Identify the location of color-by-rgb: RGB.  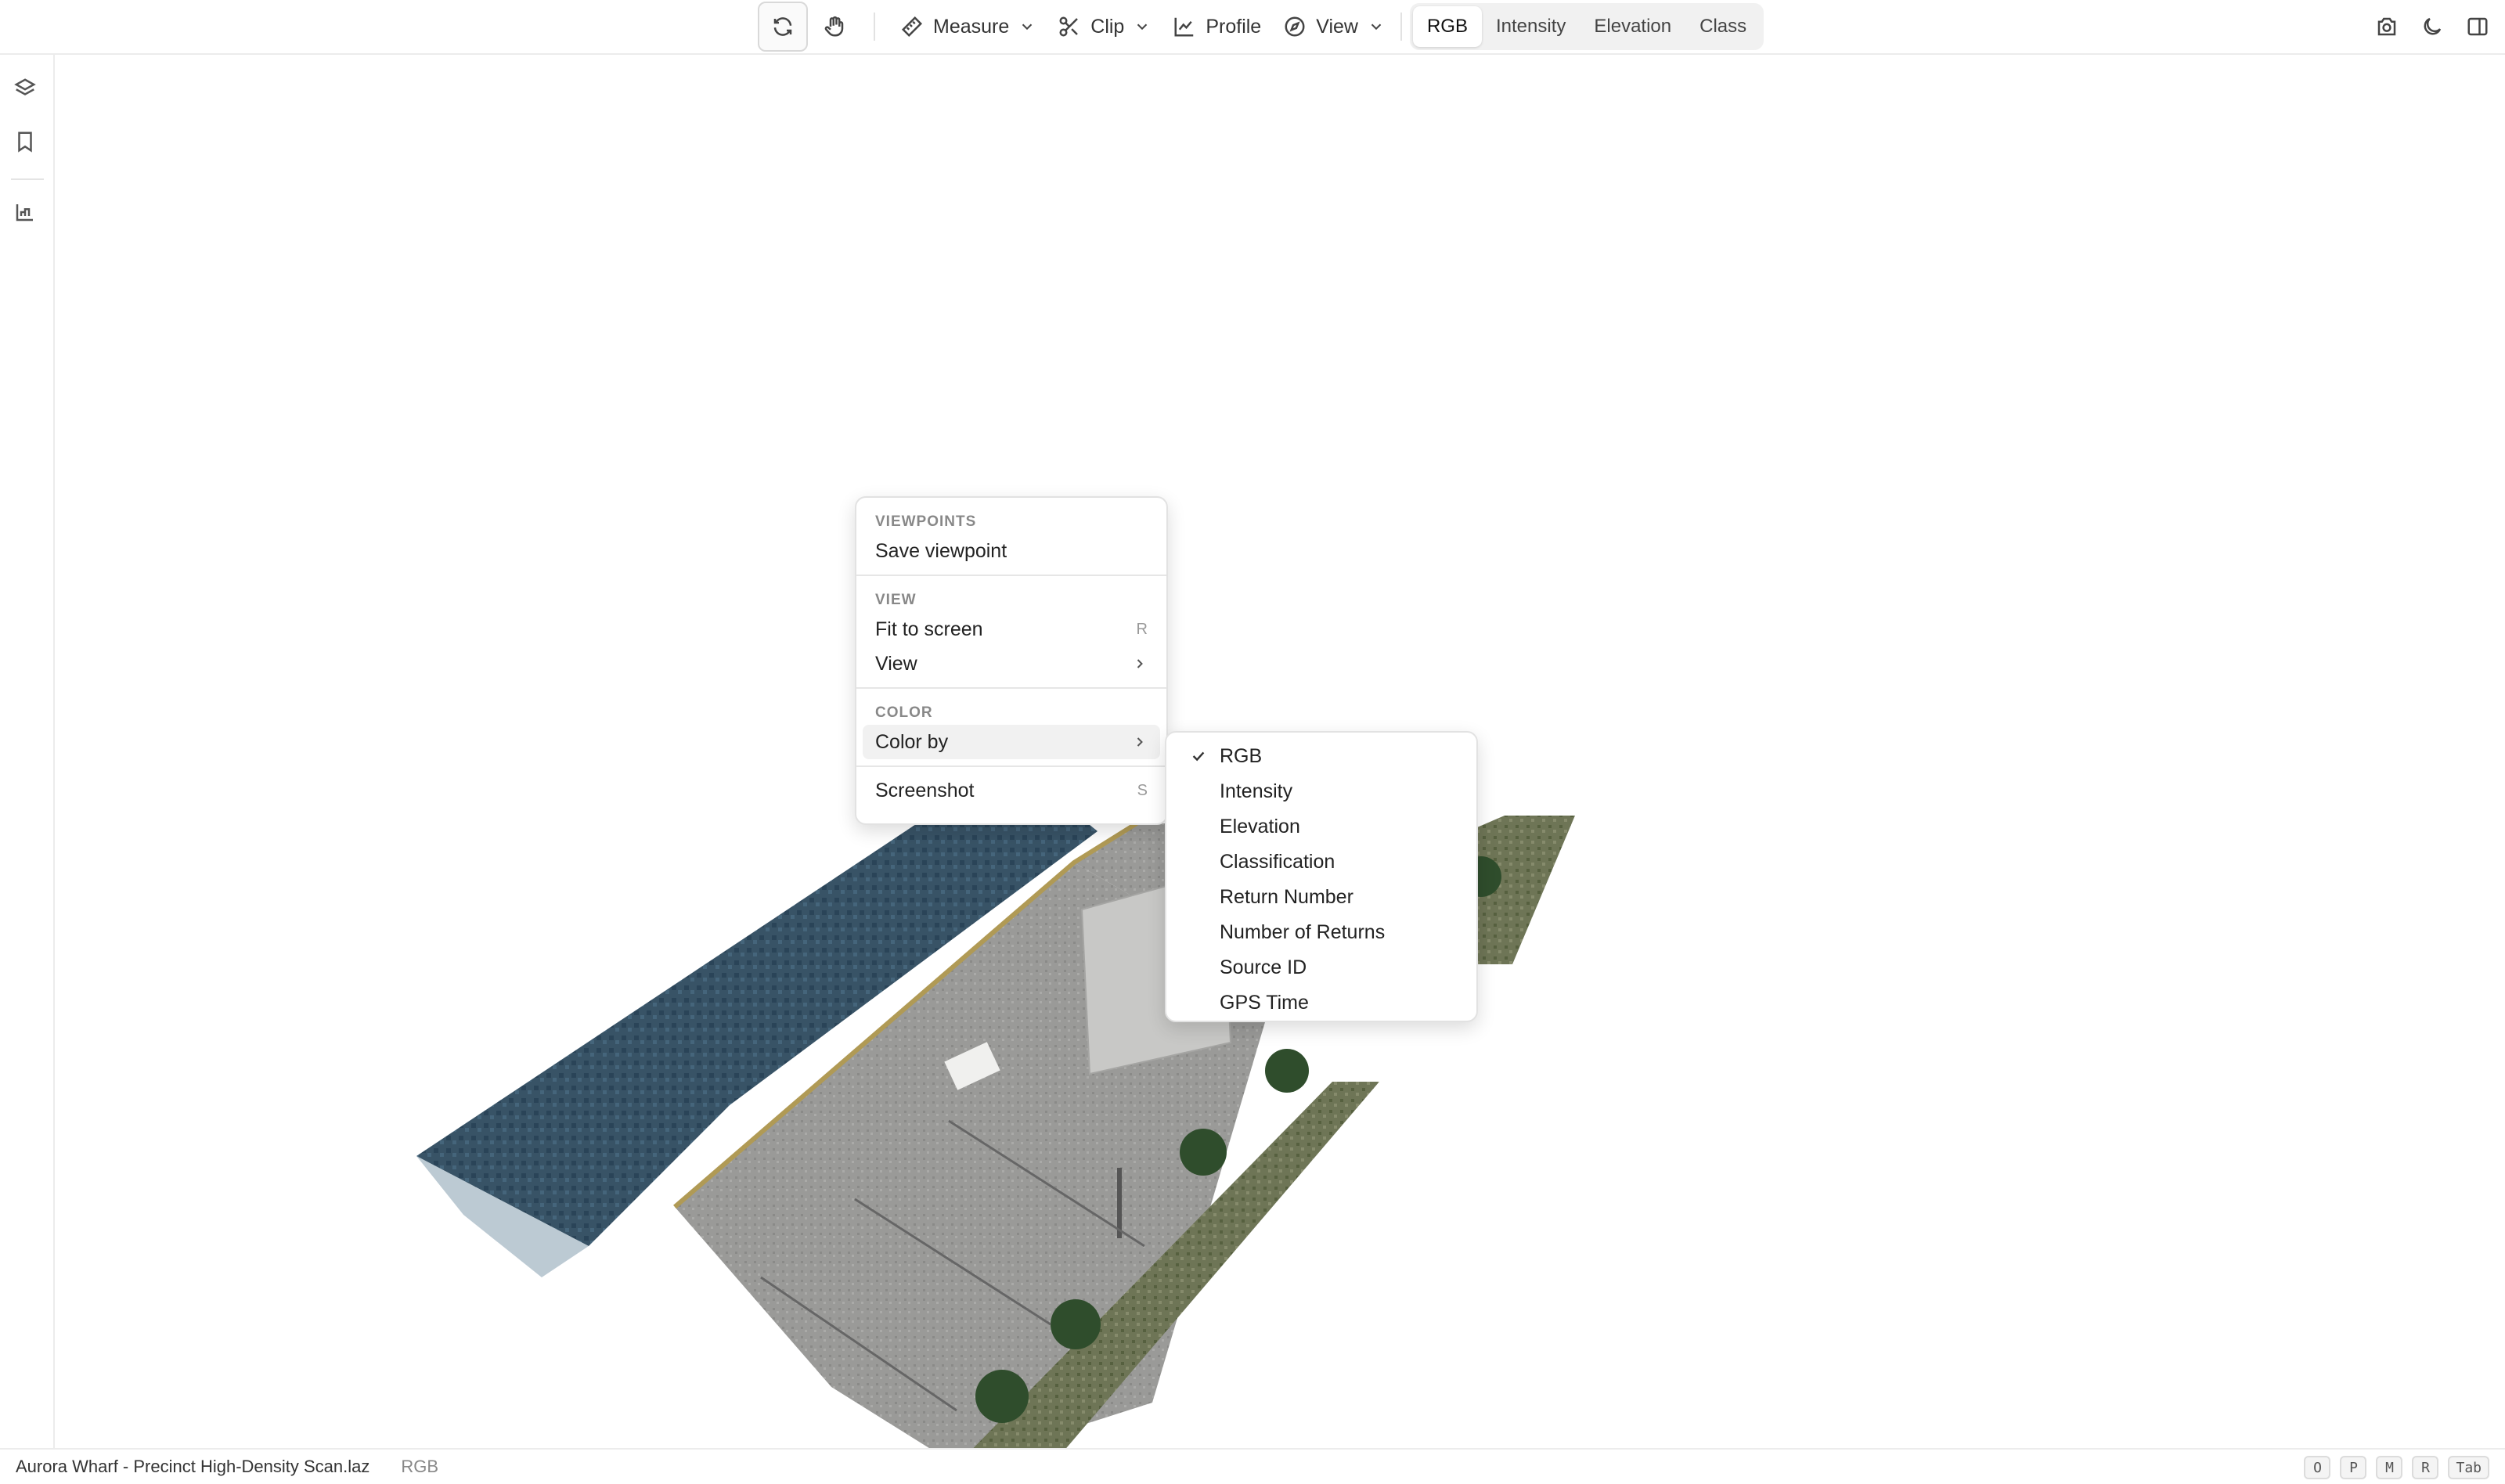
(1321, 756).